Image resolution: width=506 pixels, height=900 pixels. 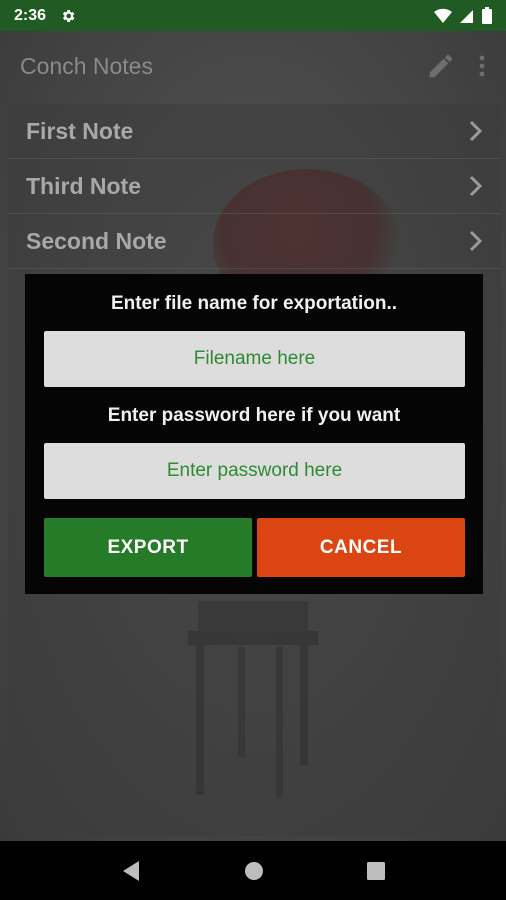 I want to click on note-title: First Note, so click(x=80, y=130).